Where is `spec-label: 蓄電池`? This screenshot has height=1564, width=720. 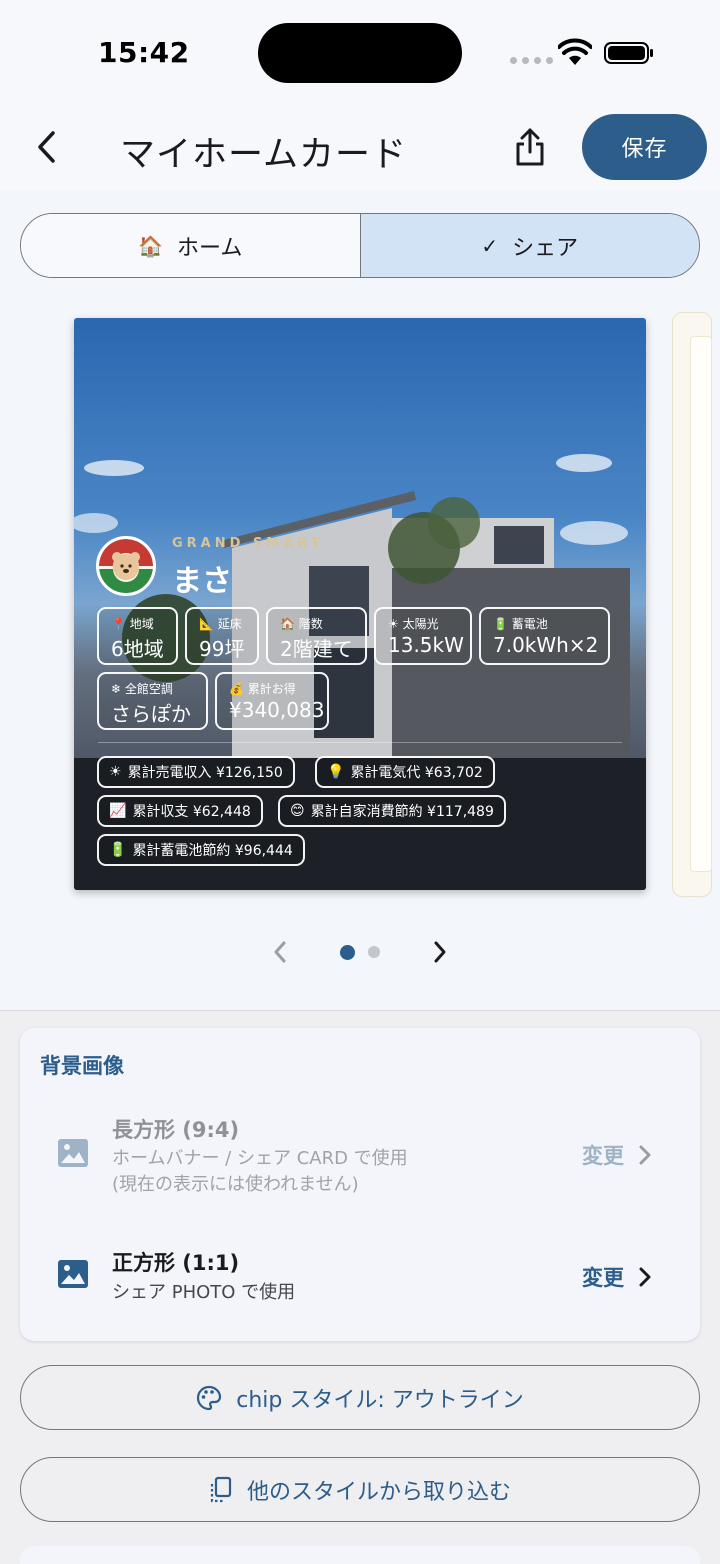
spec-label: 蓄電池 is located at coordinates (529, 624).